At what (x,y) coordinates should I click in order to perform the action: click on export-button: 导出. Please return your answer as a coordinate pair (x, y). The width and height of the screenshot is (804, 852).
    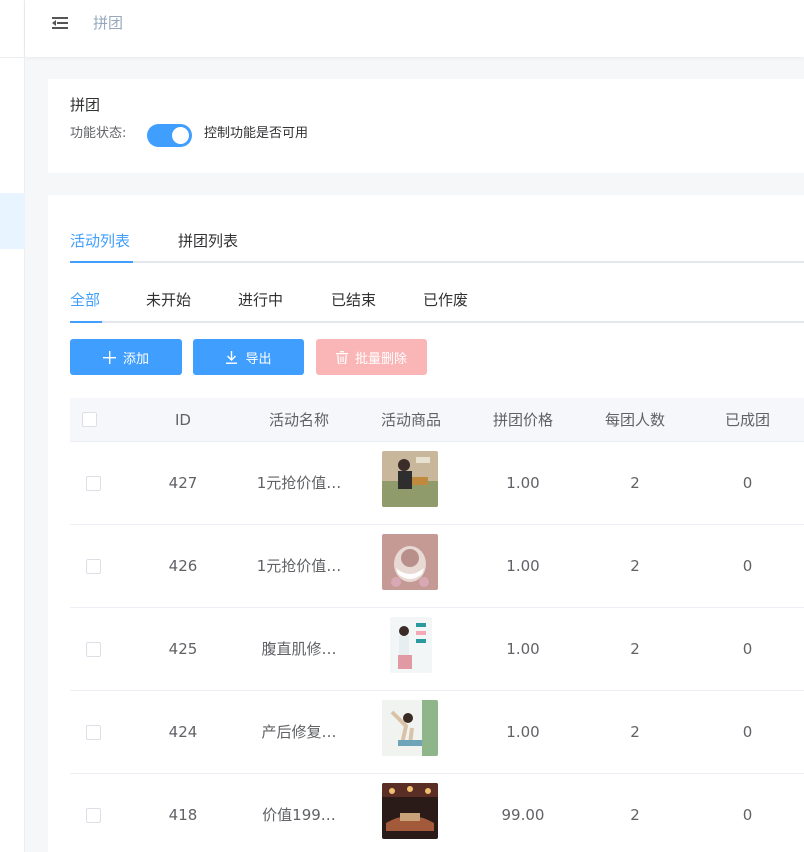
    Looking at the image, I should click on (248, 357).